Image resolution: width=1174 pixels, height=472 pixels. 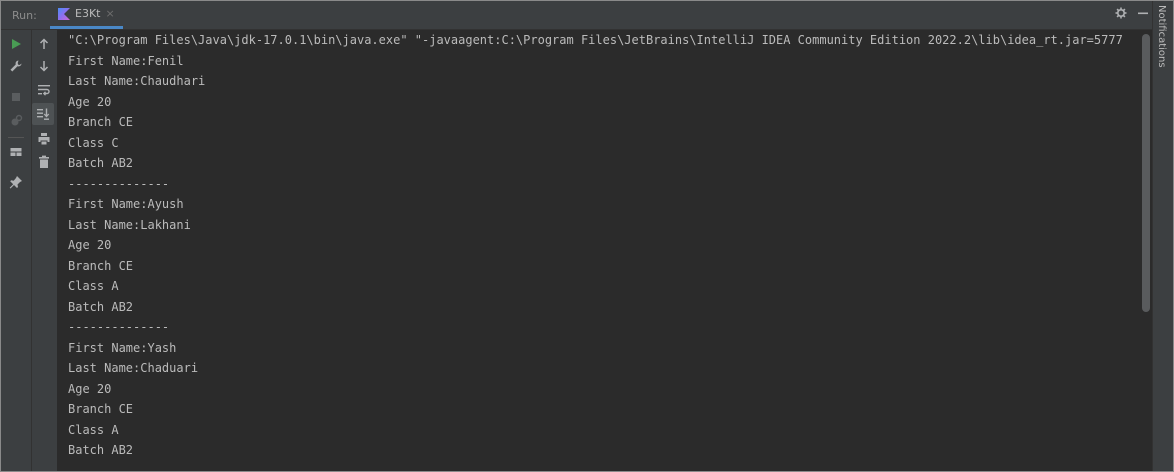 I want to click on toolbar-separator, so click(x=16, y=137).